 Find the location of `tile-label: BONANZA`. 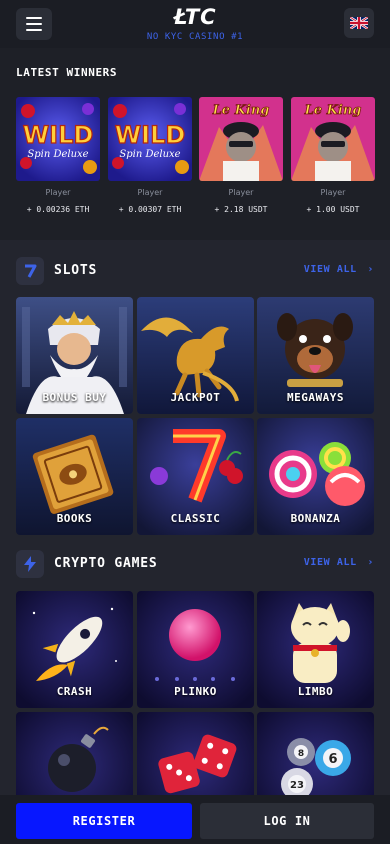

tile-label: BONANZA is located at coordinates (315, 518).